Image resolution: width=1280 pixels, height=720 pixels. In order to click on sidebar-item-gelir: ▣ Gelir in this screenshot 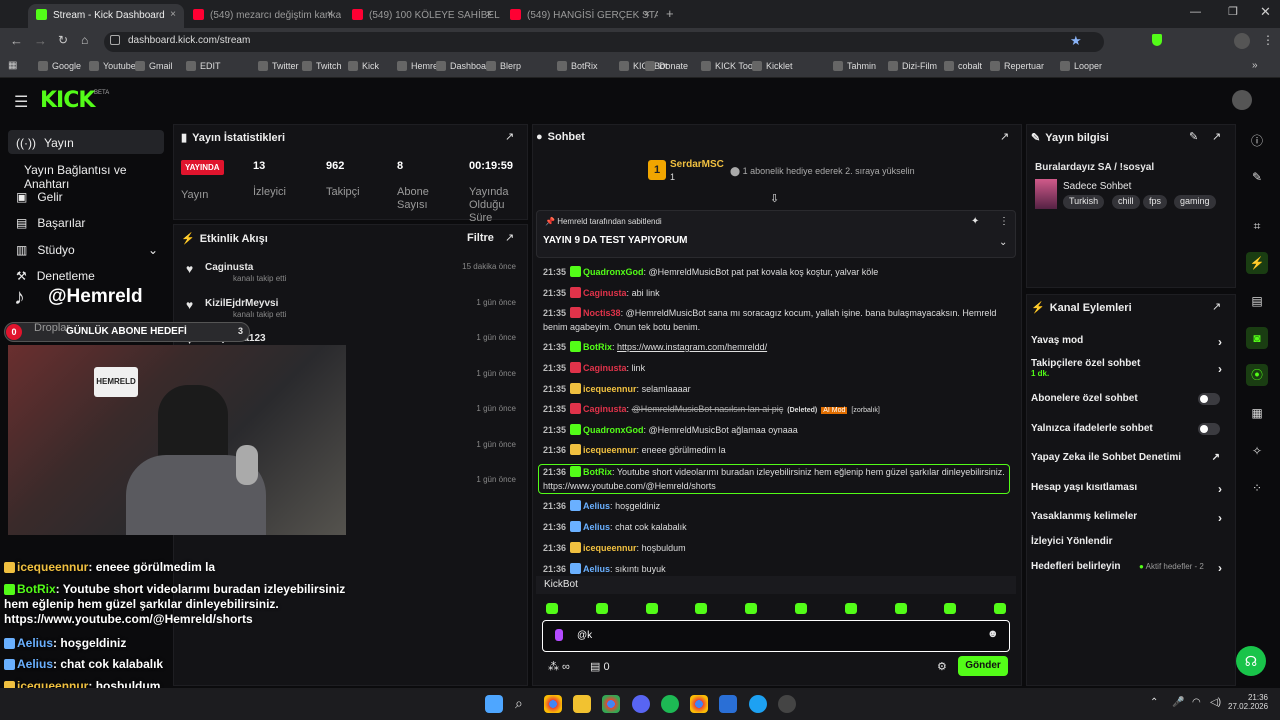, I will do `click(86, 196)`.